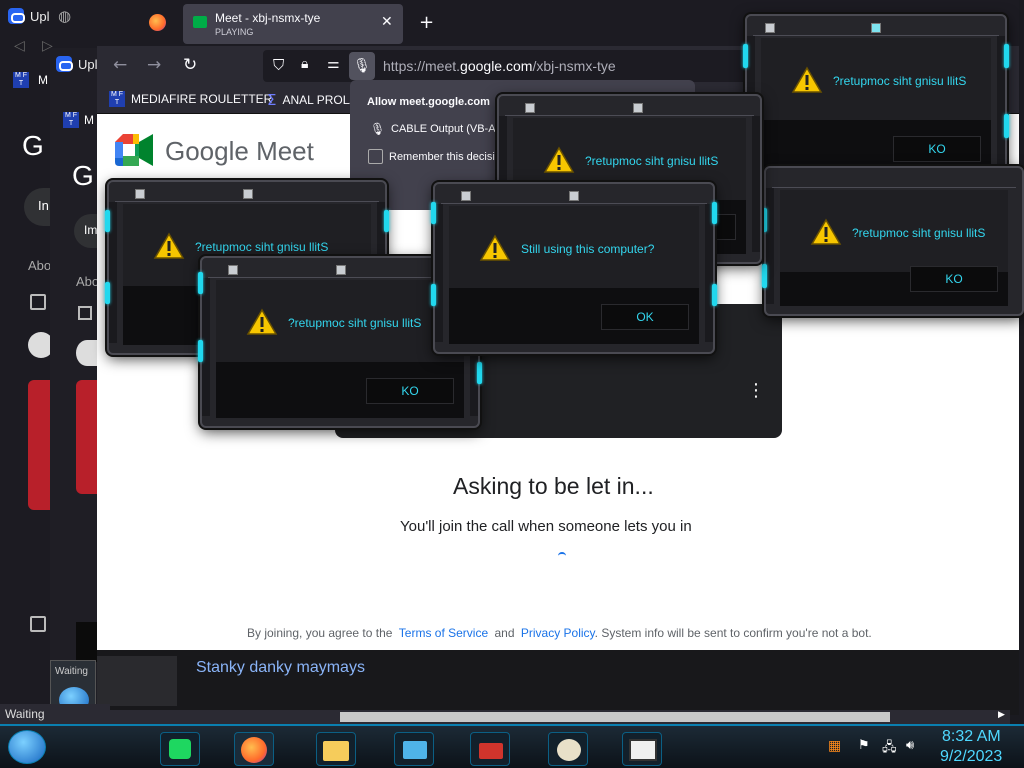 The image size is (1024, 768). I want to click on meet-tab-icon, so click(200, 22).